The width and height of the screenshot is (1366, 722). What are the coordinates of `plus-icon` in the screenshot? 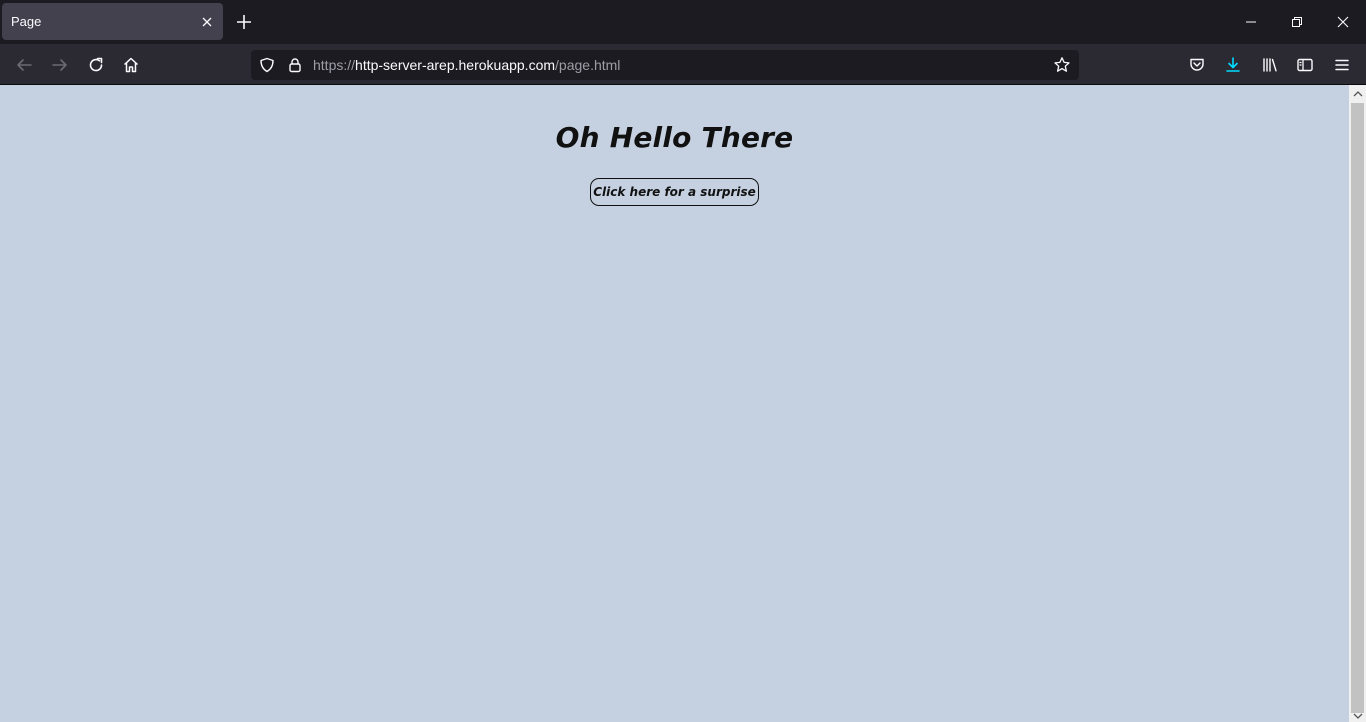 It's located at (244, 22).